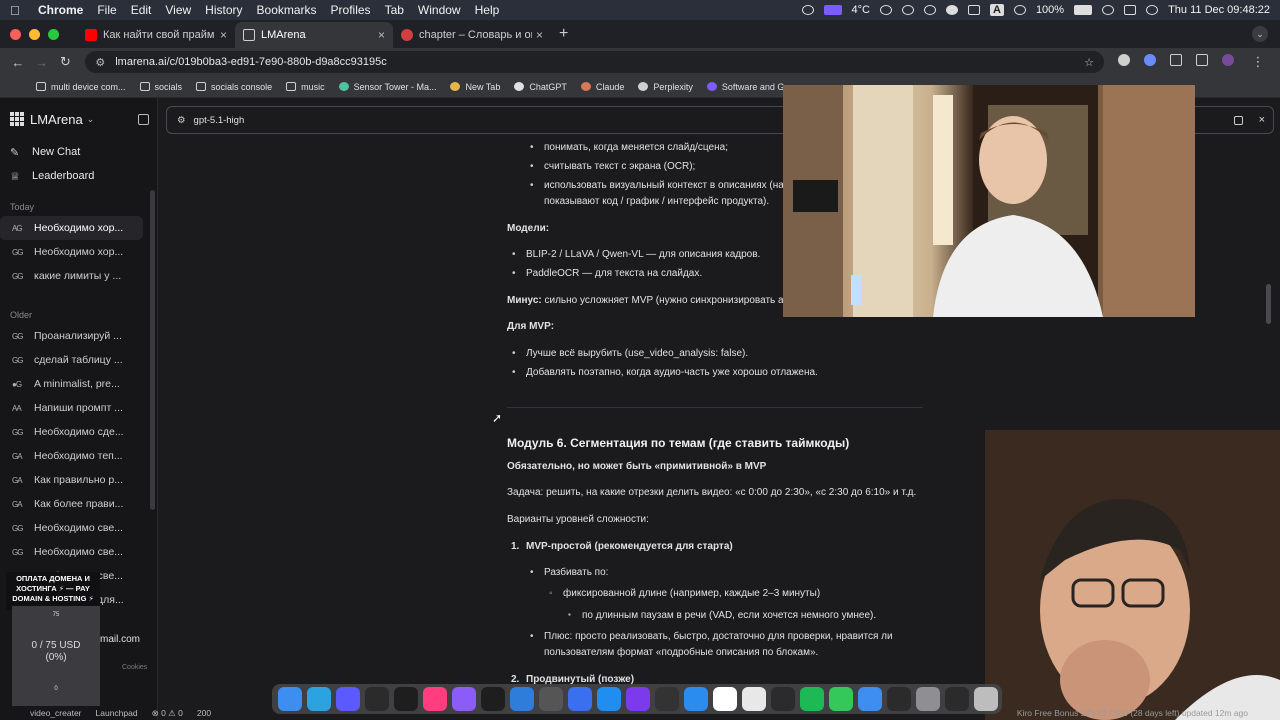 This screenshot has height=720, width=1280. I want to click on menubar-clock: Thu 11 Dec 09:48:22, so click(1219, 10).